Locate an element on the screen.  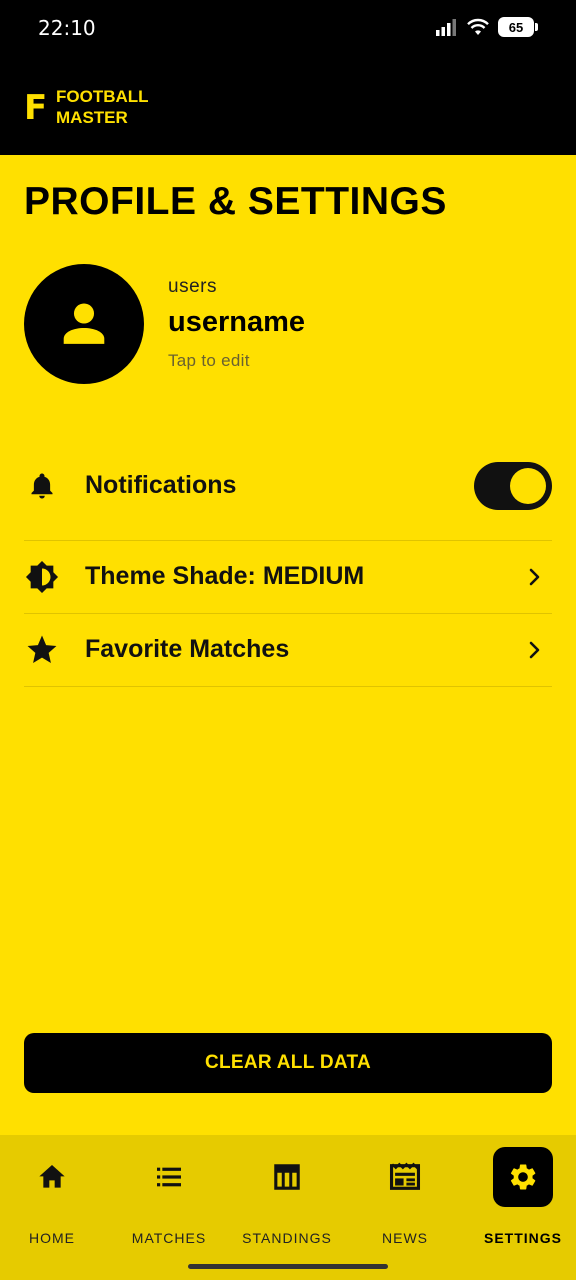
profile-edit-hint: Tap to edit is located at coordinates (209, 361).